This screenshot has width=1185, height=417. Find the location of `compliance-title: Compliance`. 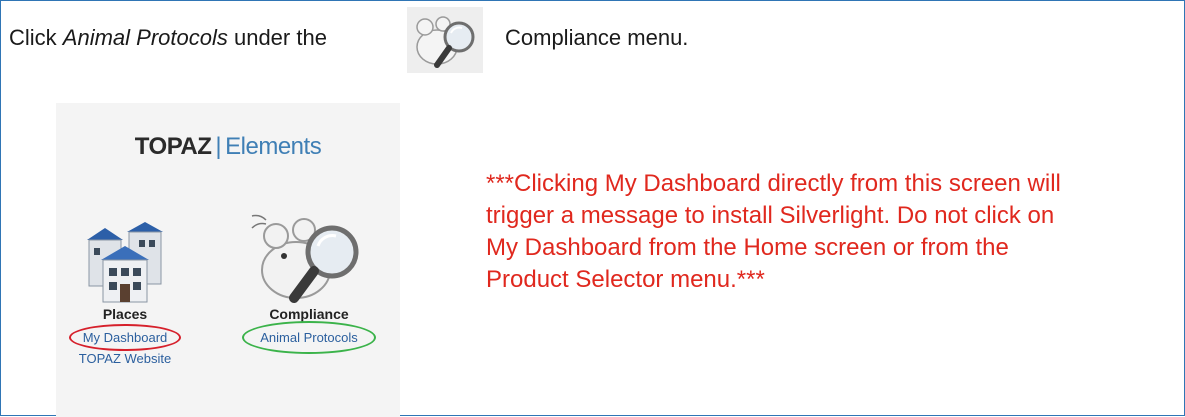

compliance-title: Compliance is located at coordinates (309, 314).